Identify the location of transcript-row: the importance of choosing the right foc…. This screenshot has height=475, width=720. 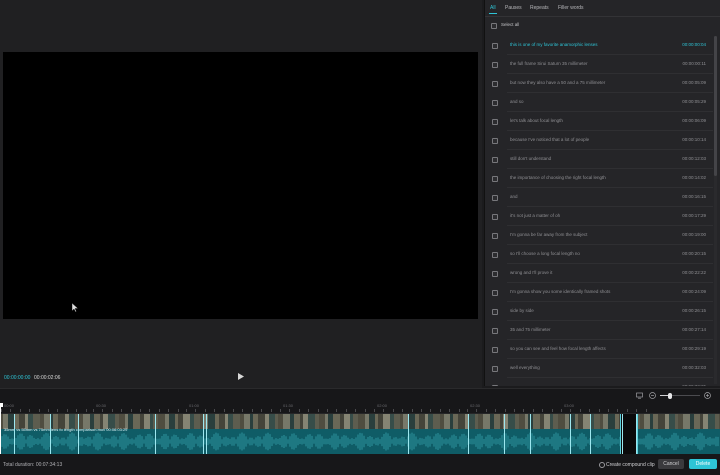
(602, 178).